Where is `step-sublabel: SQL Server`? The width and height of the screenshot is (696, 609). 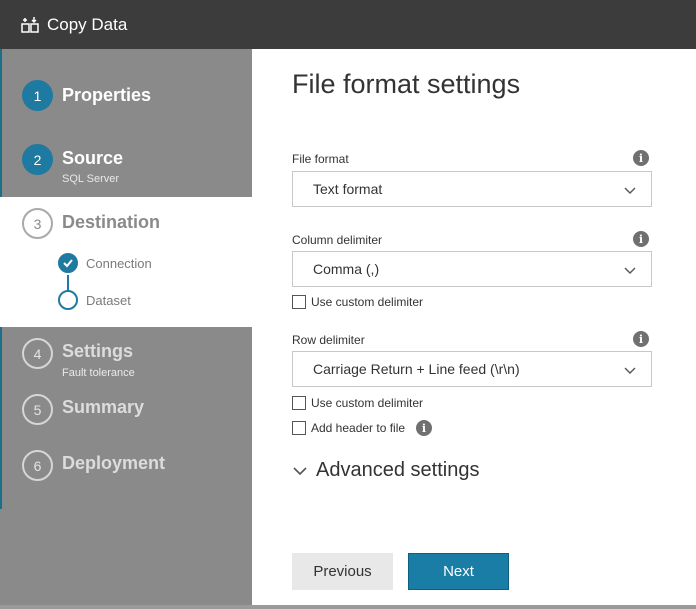
step-sublabel: SQL Server is located at coordinates (91, 179).